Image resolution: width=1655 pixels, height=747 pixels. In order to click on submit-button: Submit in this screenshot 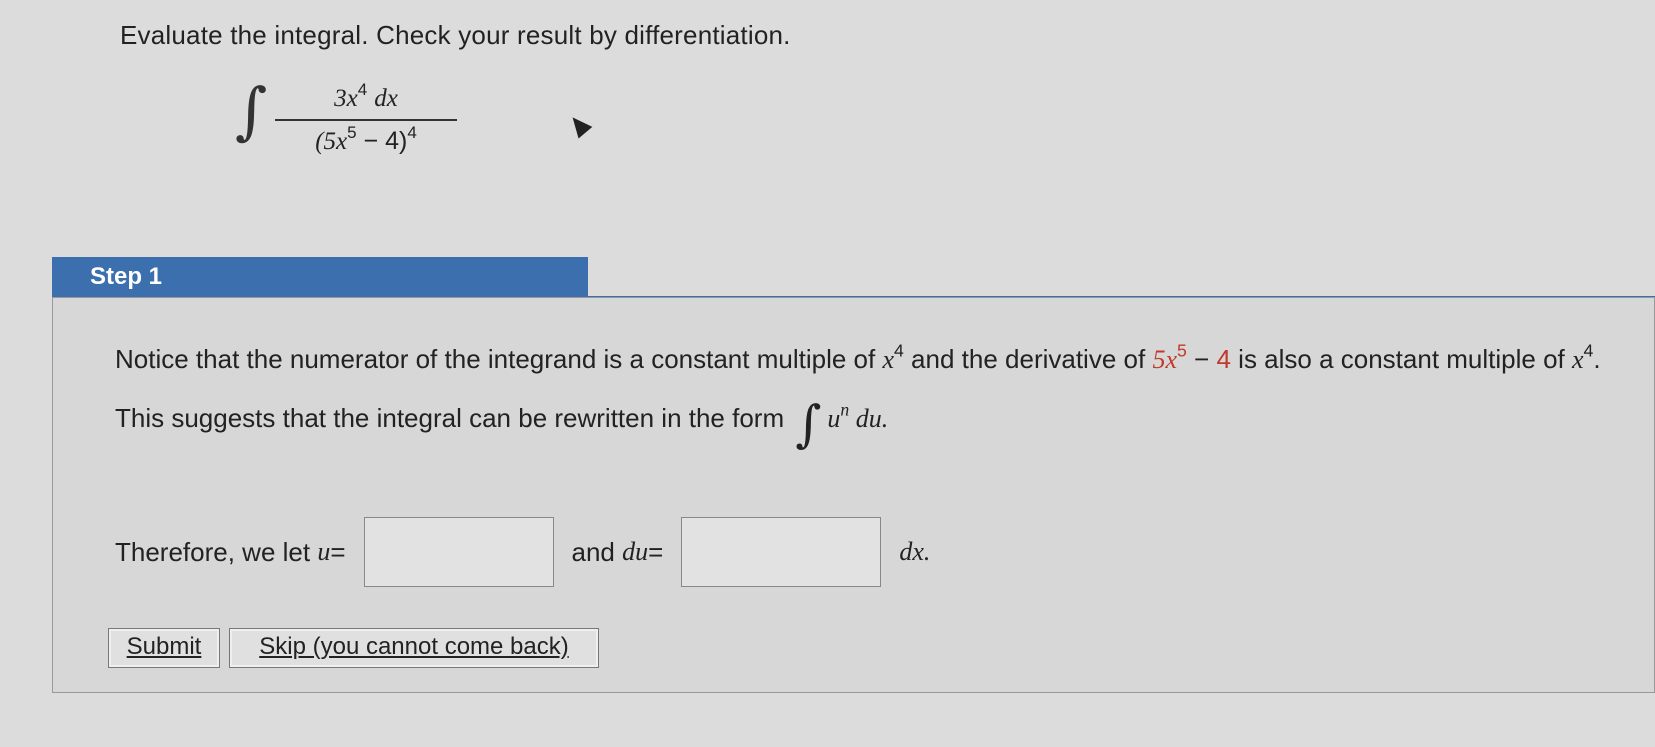, I will do `click(164, 648)`.